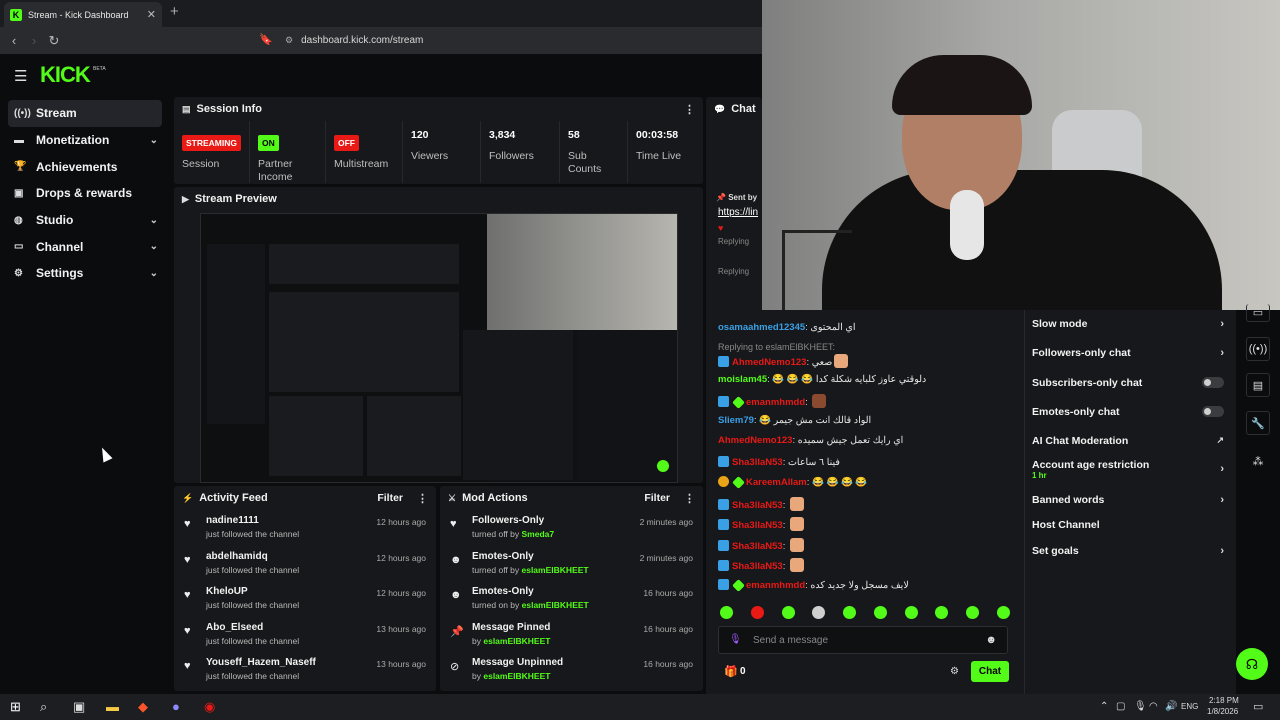  Describe the element at coordinates (736, 420) in the screenshot. I see `chat-username: Sliem79` at that location.